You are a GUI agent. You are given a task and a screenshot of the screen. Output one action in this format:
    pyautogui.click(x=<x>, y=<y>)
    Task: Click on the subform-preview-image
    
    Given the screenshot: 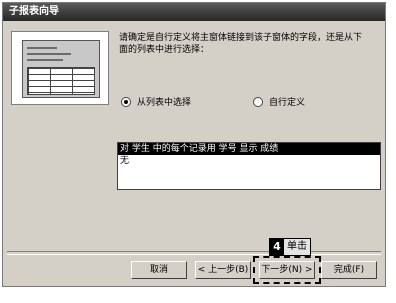 What is the action you would take?
    pyautogui.click(x=60, y=68)
    